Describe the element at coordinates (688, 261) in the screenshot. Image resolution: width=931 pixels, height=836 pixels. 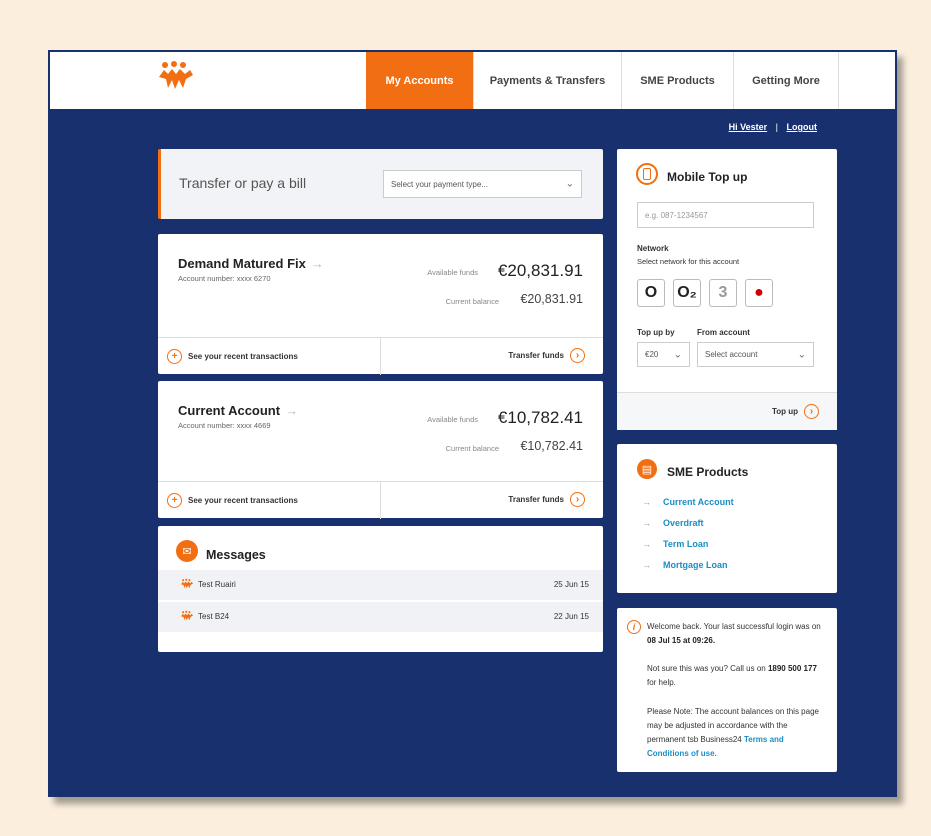
I see `network-hint: Select network for this account` at that location.